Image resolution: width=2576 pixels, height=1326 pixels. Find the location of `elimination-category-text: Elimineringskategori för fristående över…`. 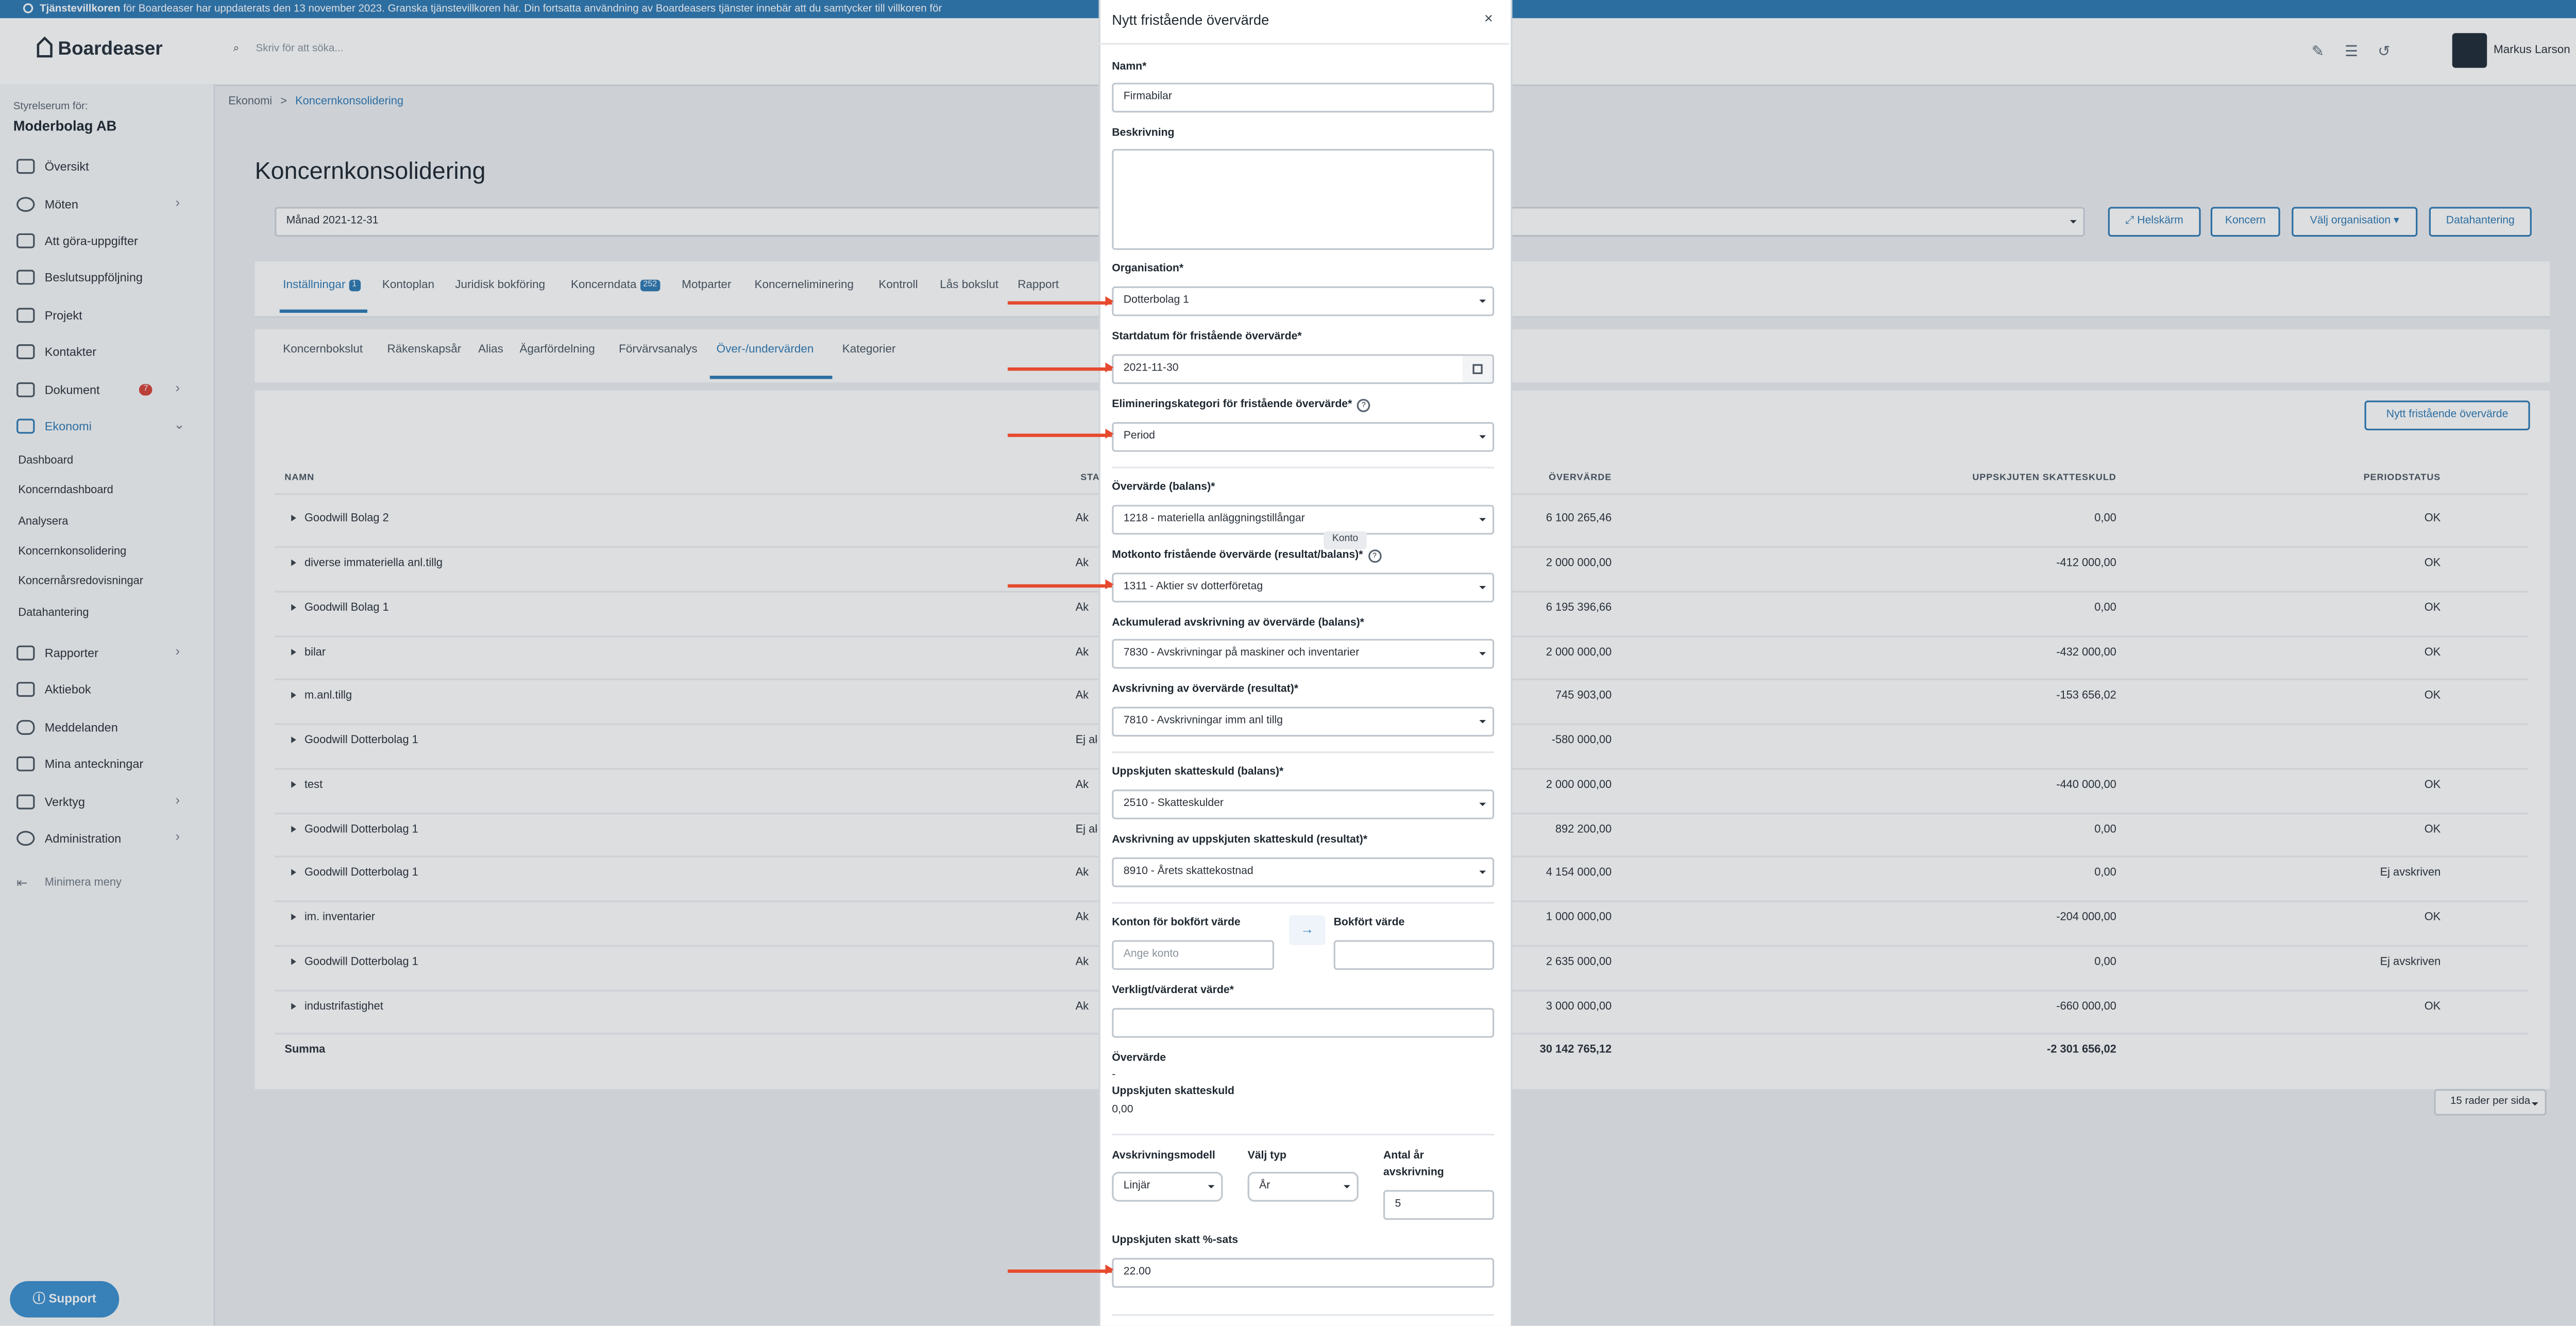

elimination-category-text: Elimineringskategori för fristående över… is located at coordinates (1232, 405).